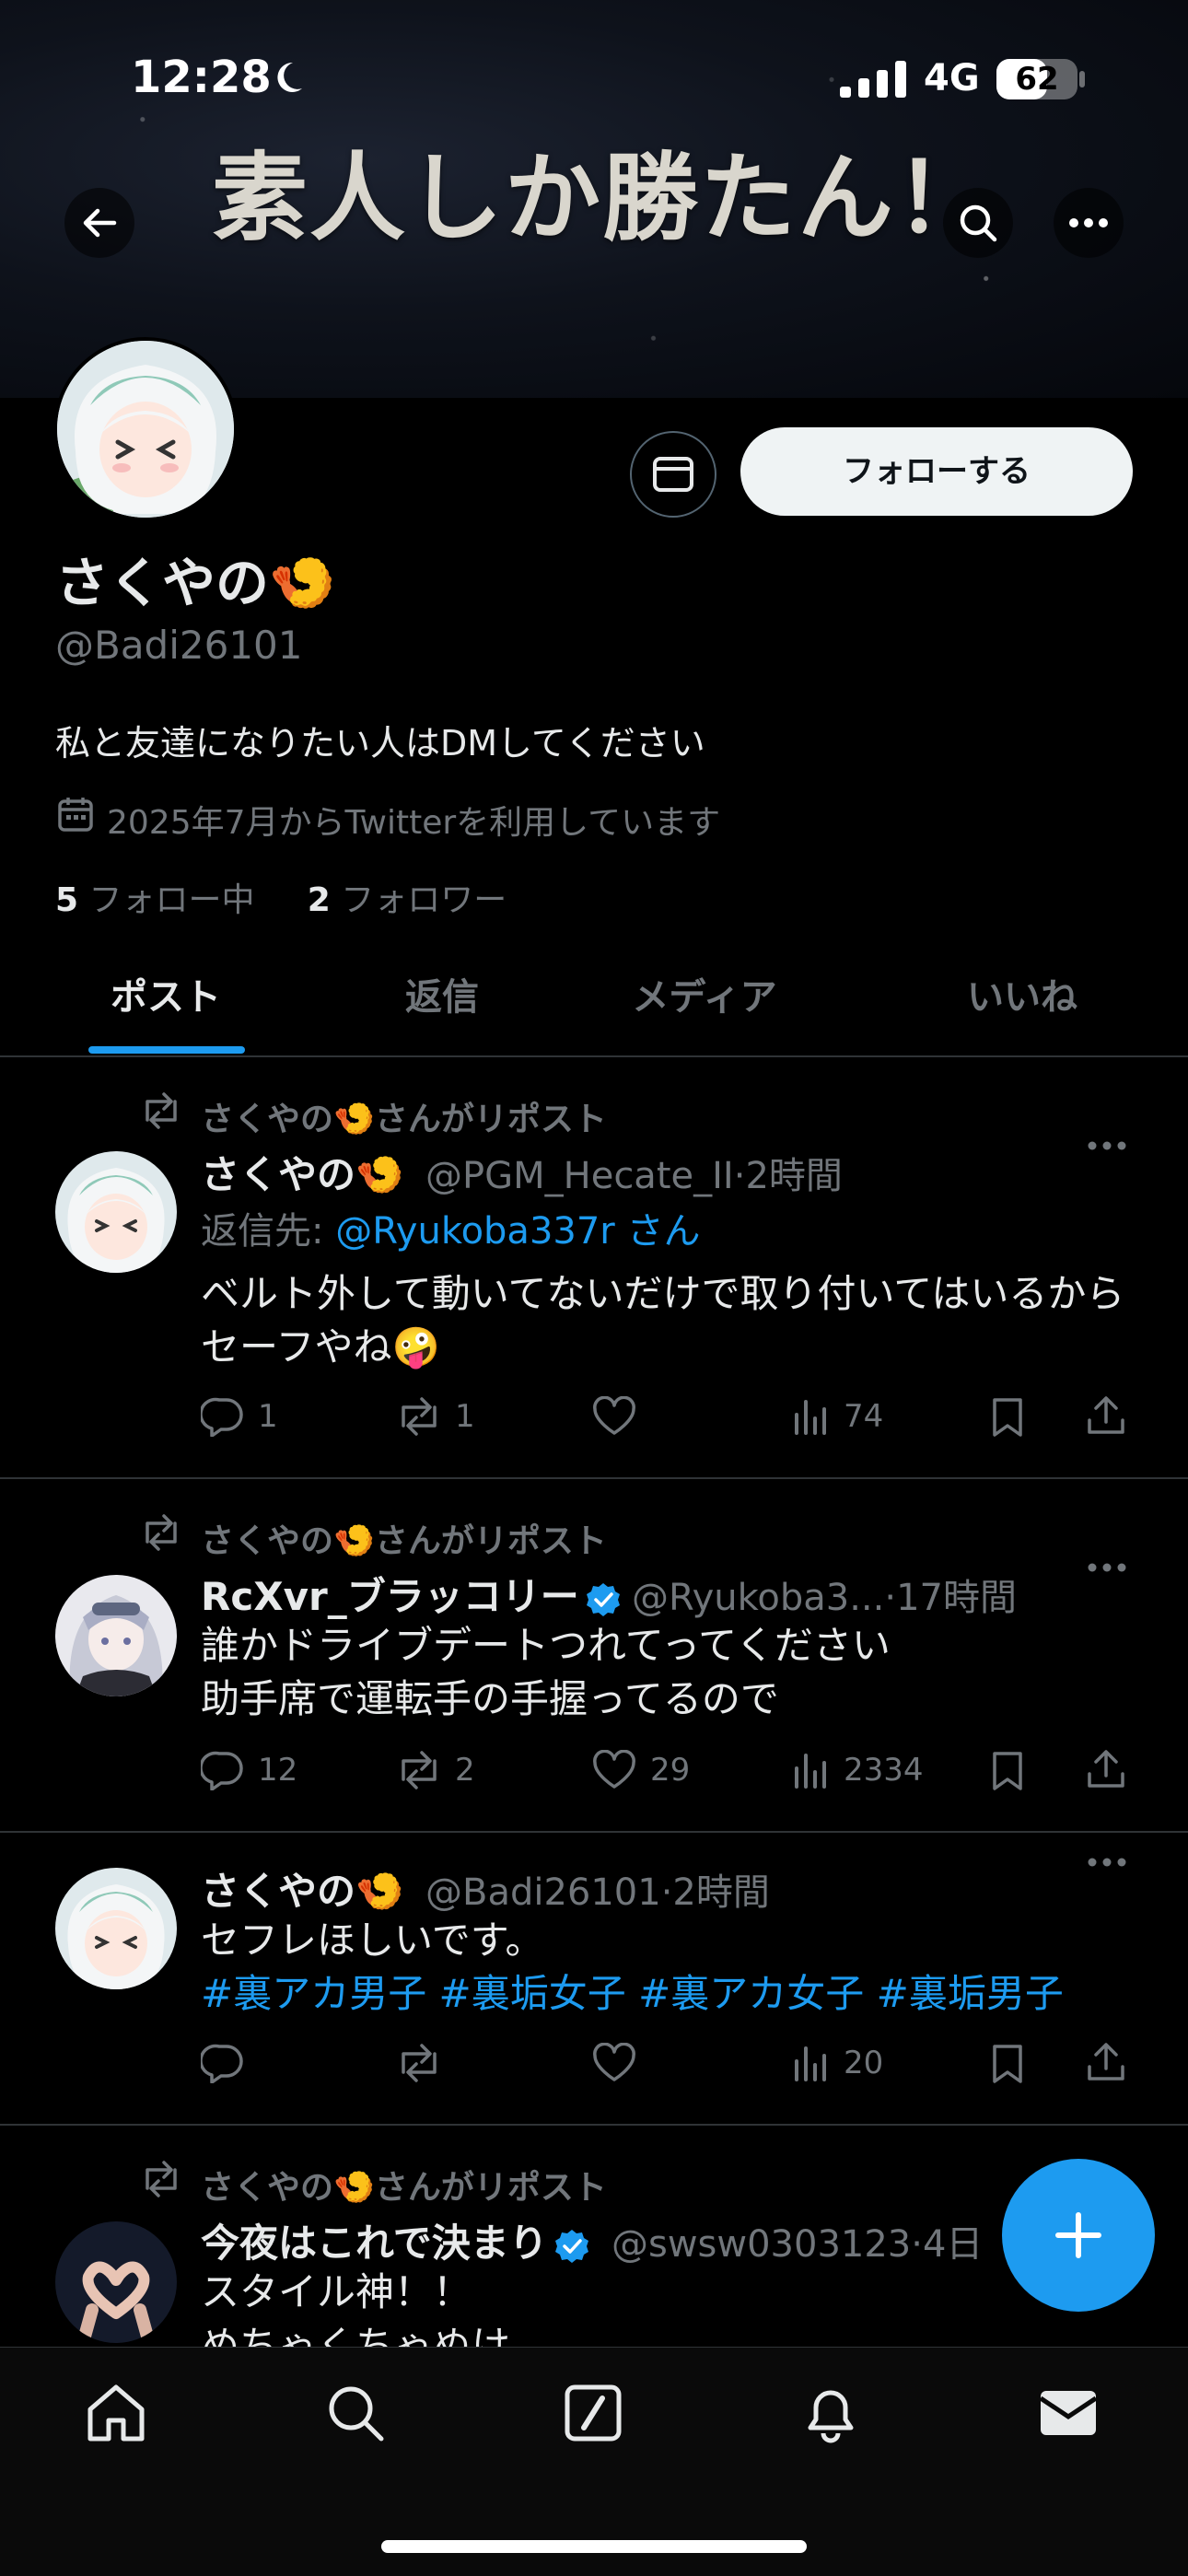 The image size is (1188, 2576). I want to click on heart-icon, so click(614, 1769).